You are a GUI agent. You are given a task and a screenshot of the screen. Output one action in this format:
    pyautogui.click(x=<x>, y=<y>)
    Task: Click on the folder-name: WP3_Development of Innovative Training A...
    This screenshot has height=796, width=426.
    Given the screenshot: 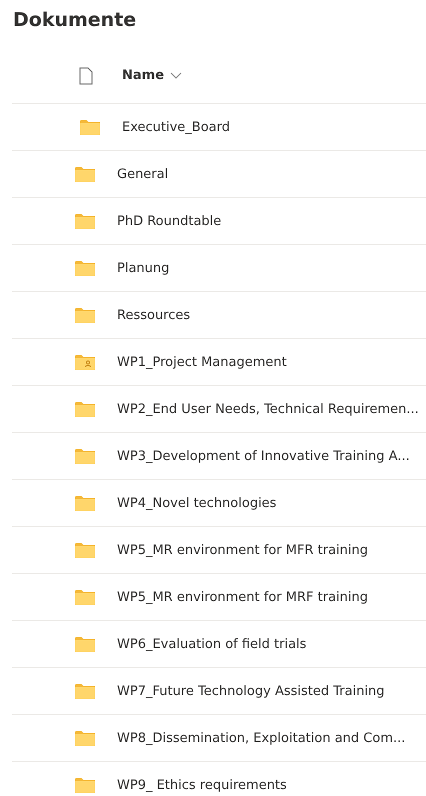 What is the action you would take?
    pyautogui.click(x=263, y=456)
    